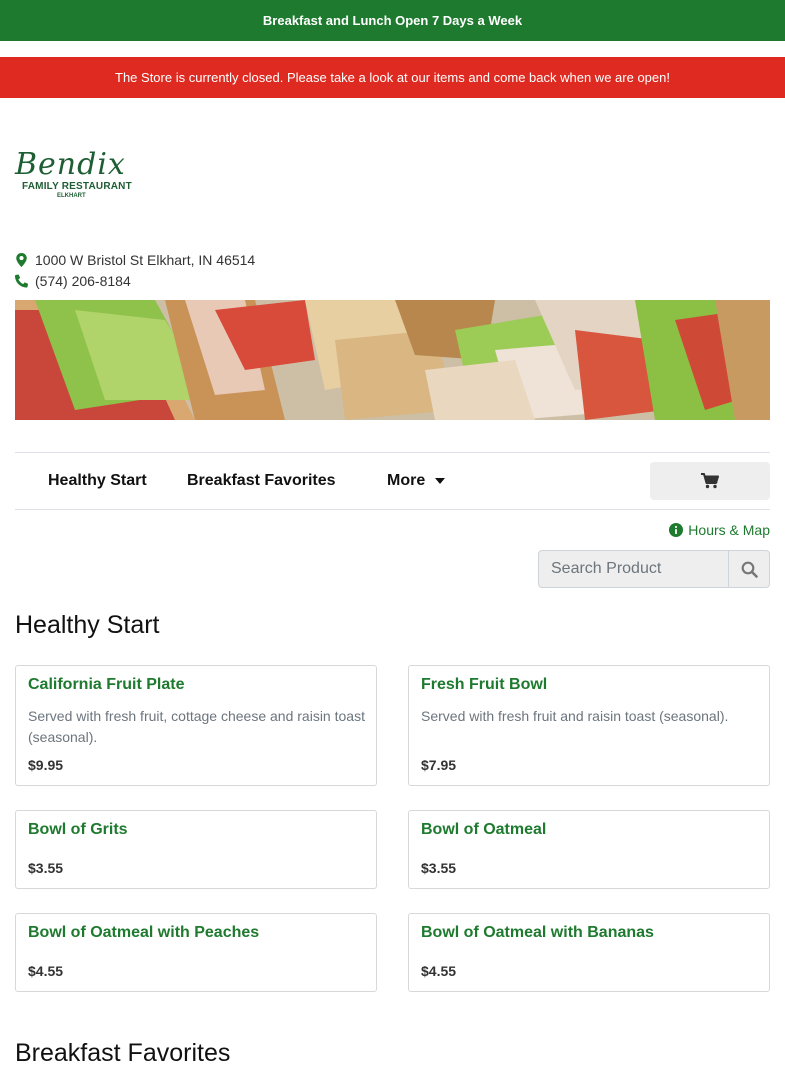 This screenshot has width=785, height=1089. Describe the element at coordinates (484, 829) in the screenshot. I see `product-name: Bowl of Oatmeal` at that location.